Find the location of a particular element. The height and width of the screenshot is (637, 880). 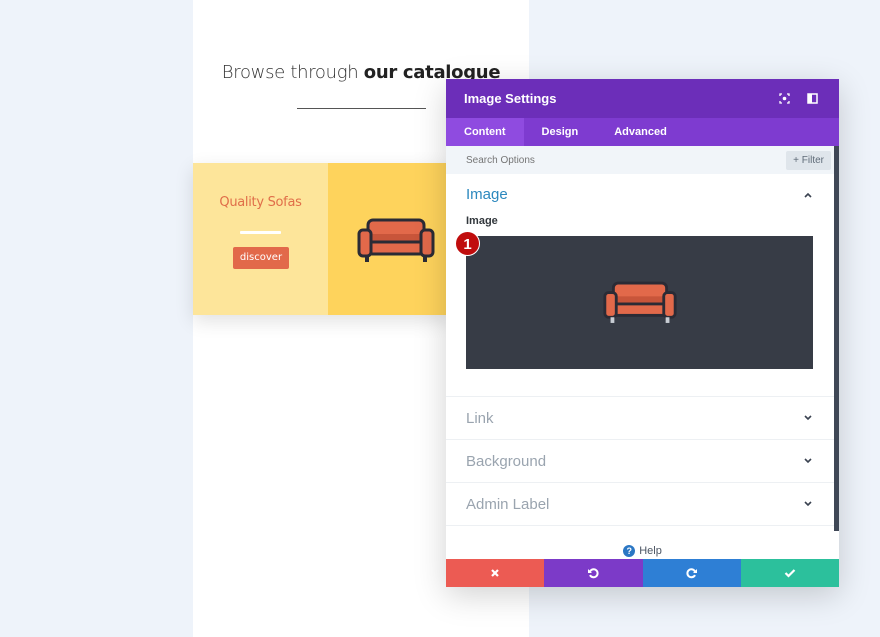

close-icon is located at coordinates (495, 573).